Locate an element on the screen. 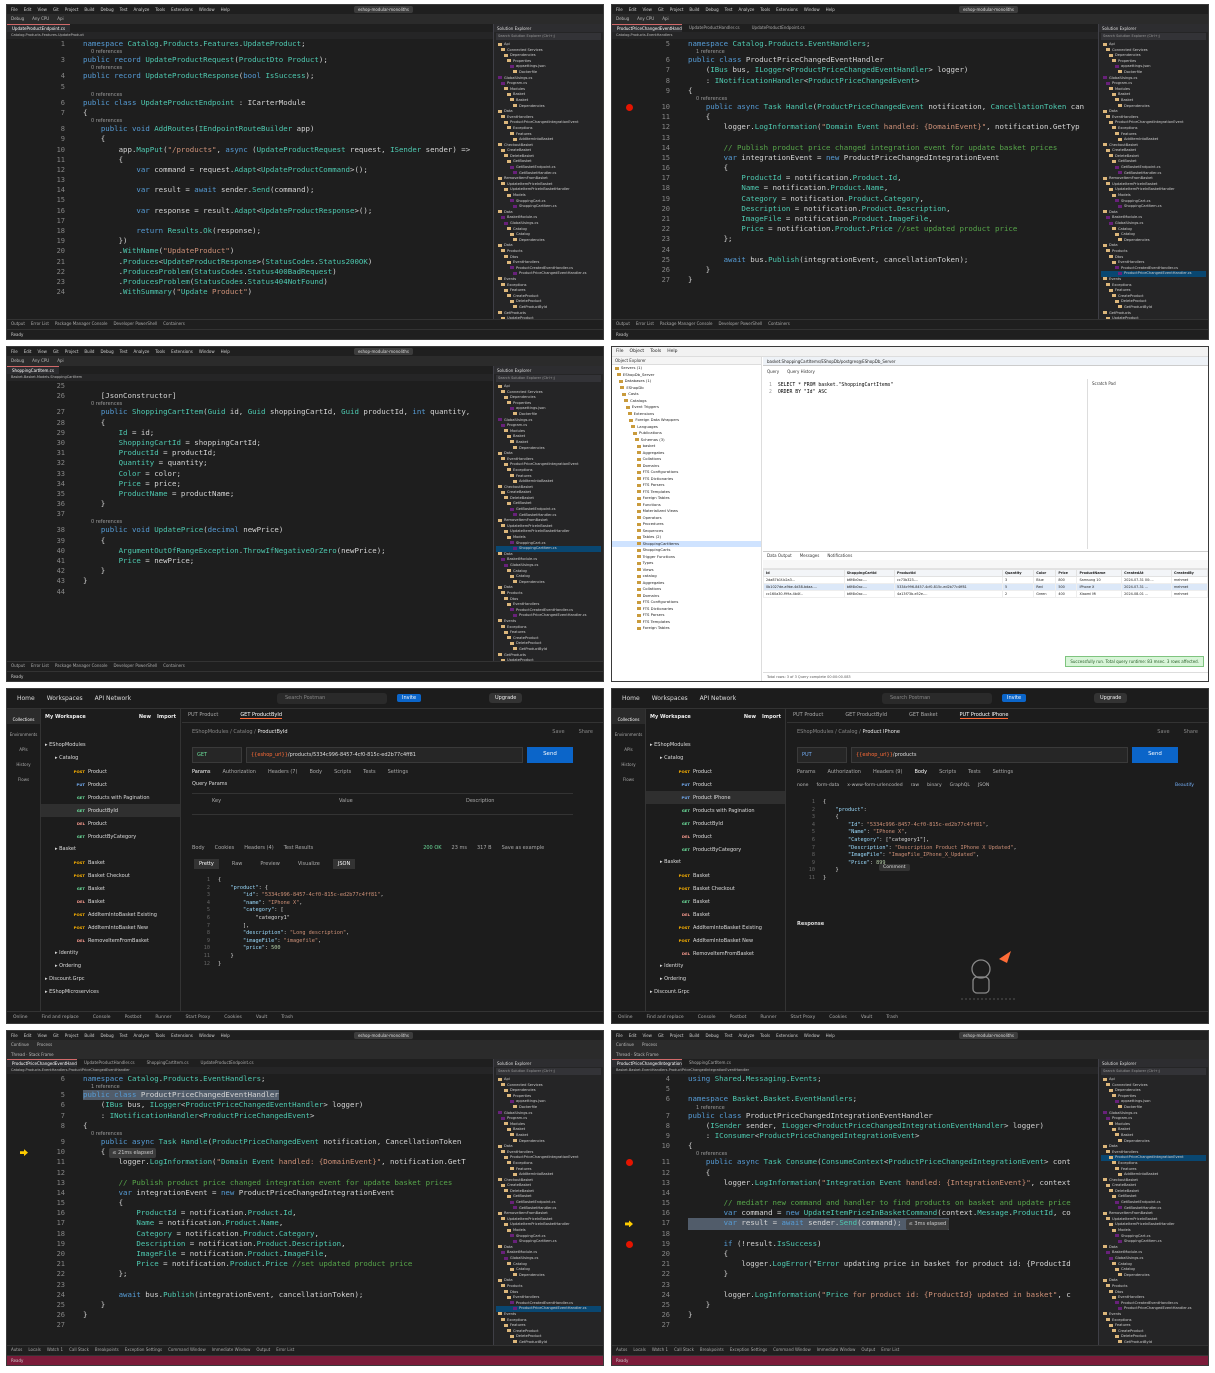 This screenshot has width=1215, height=1373. bottom-tab: Output is located at coordinates (868, 1349).